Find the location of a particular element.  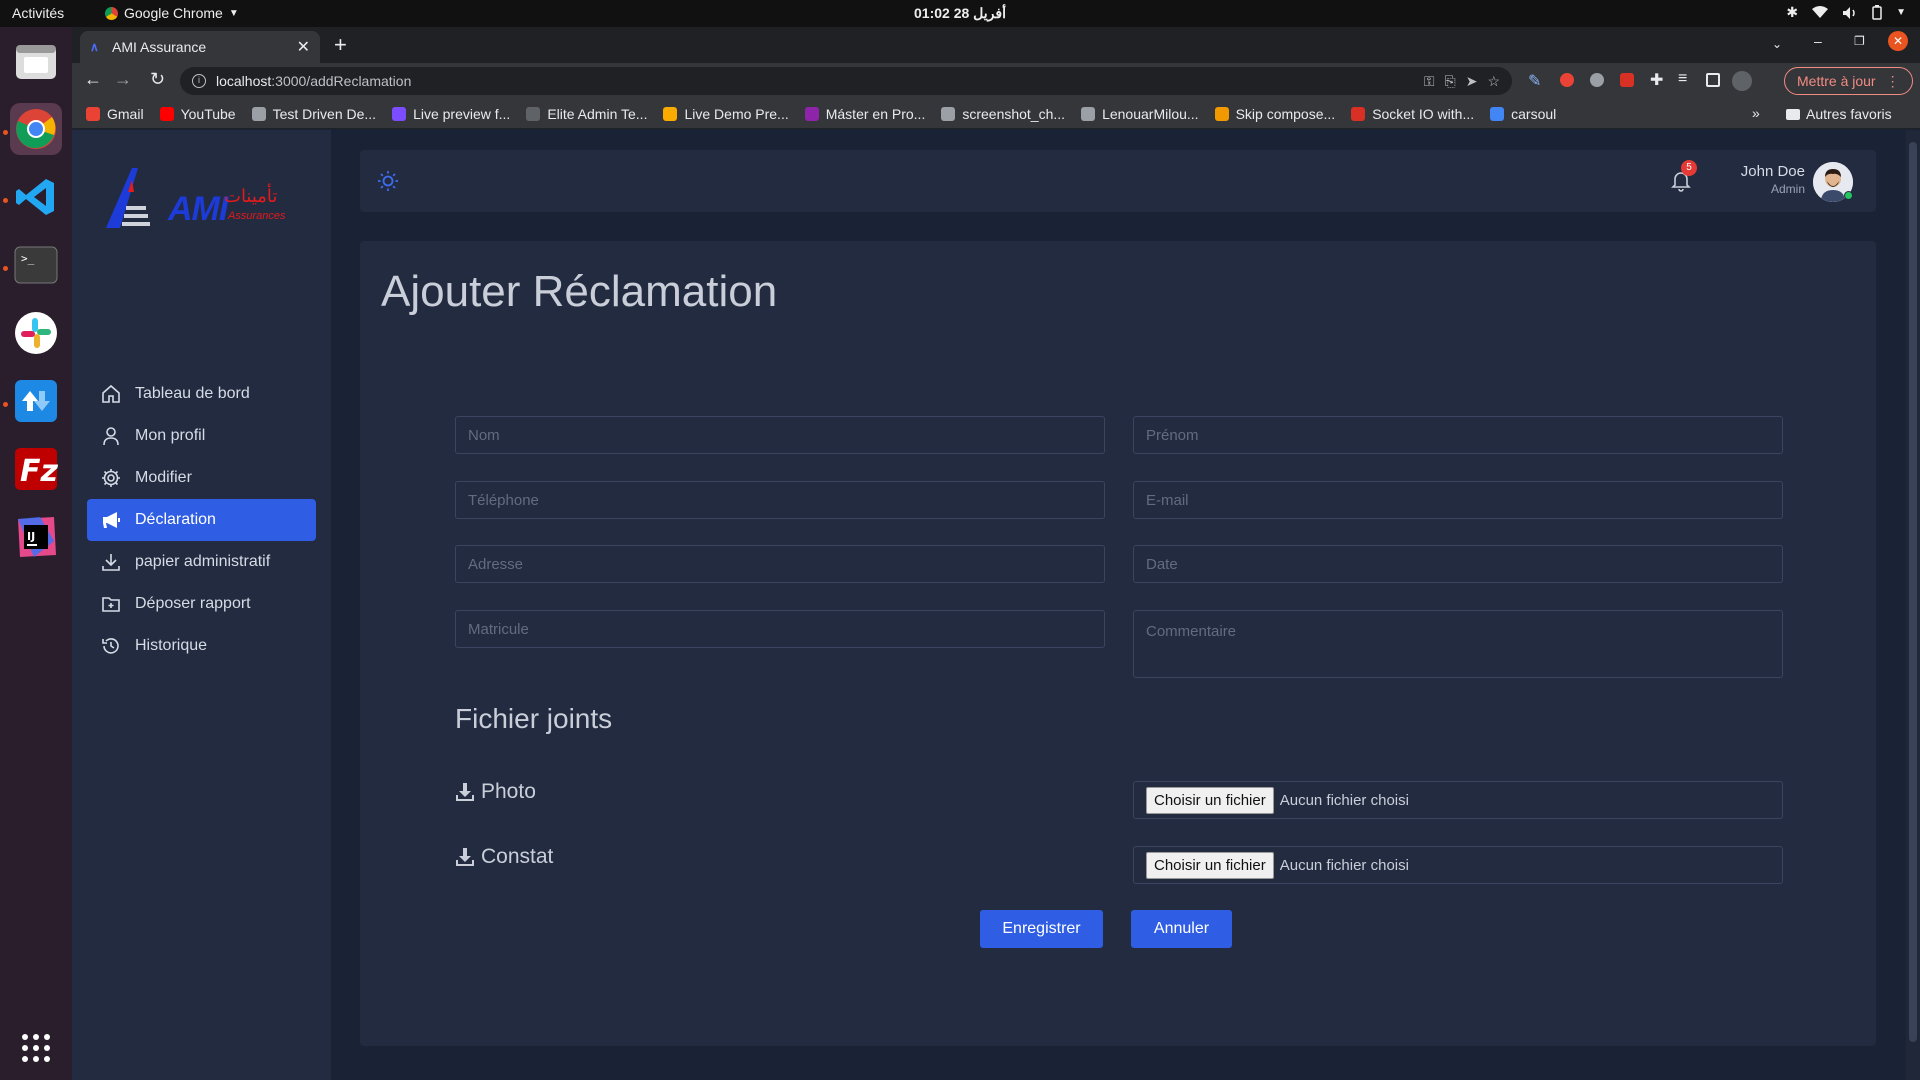

transfer-app-icon is located at coordinates (36, 401).